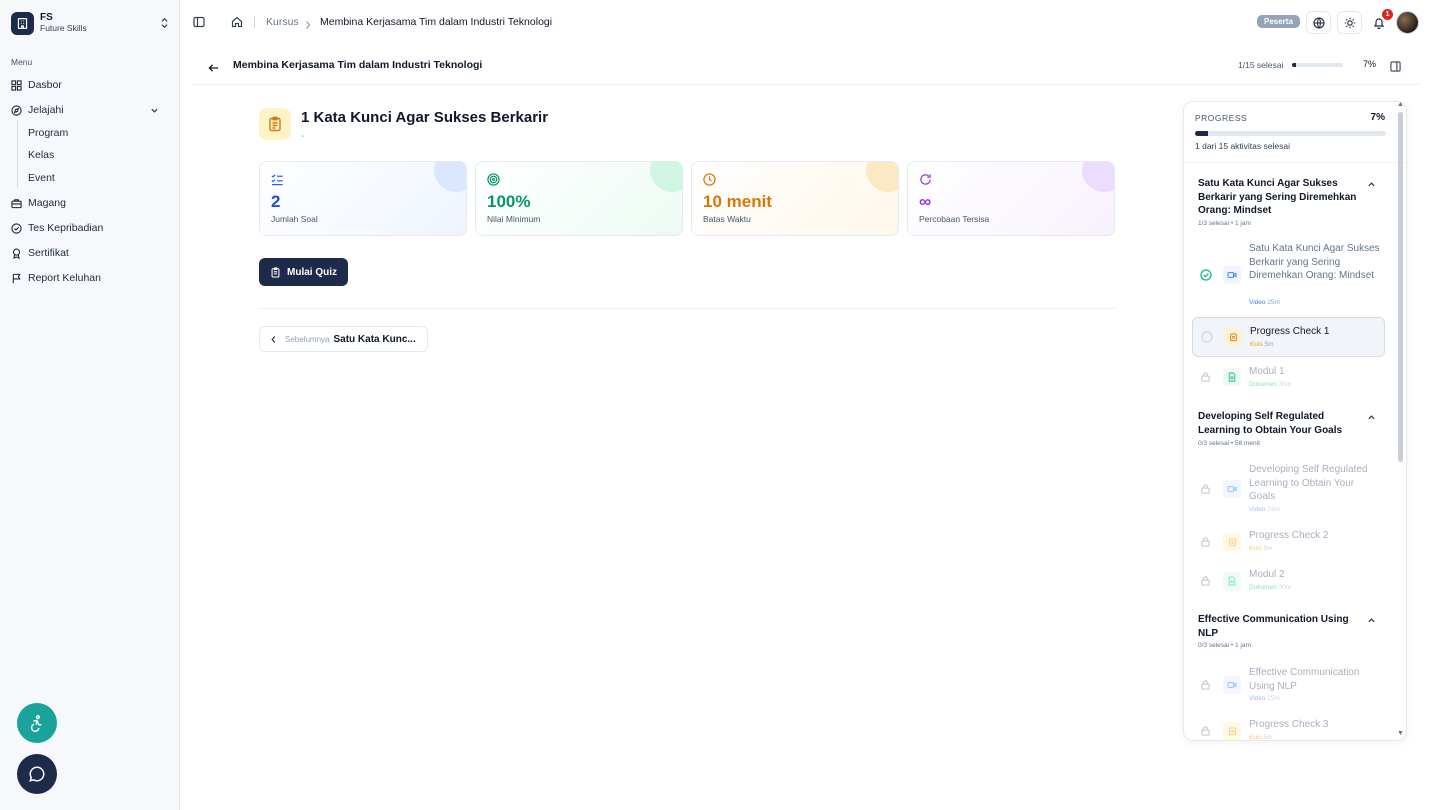  I want to click on chat-button, so click(37, 774).